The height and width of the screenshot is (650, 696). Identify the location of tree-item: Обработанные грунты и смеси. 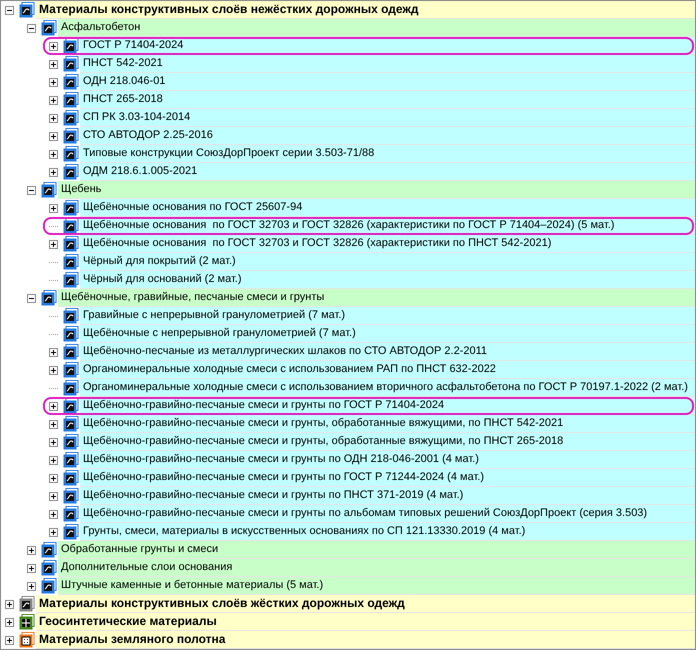
(376, 550).